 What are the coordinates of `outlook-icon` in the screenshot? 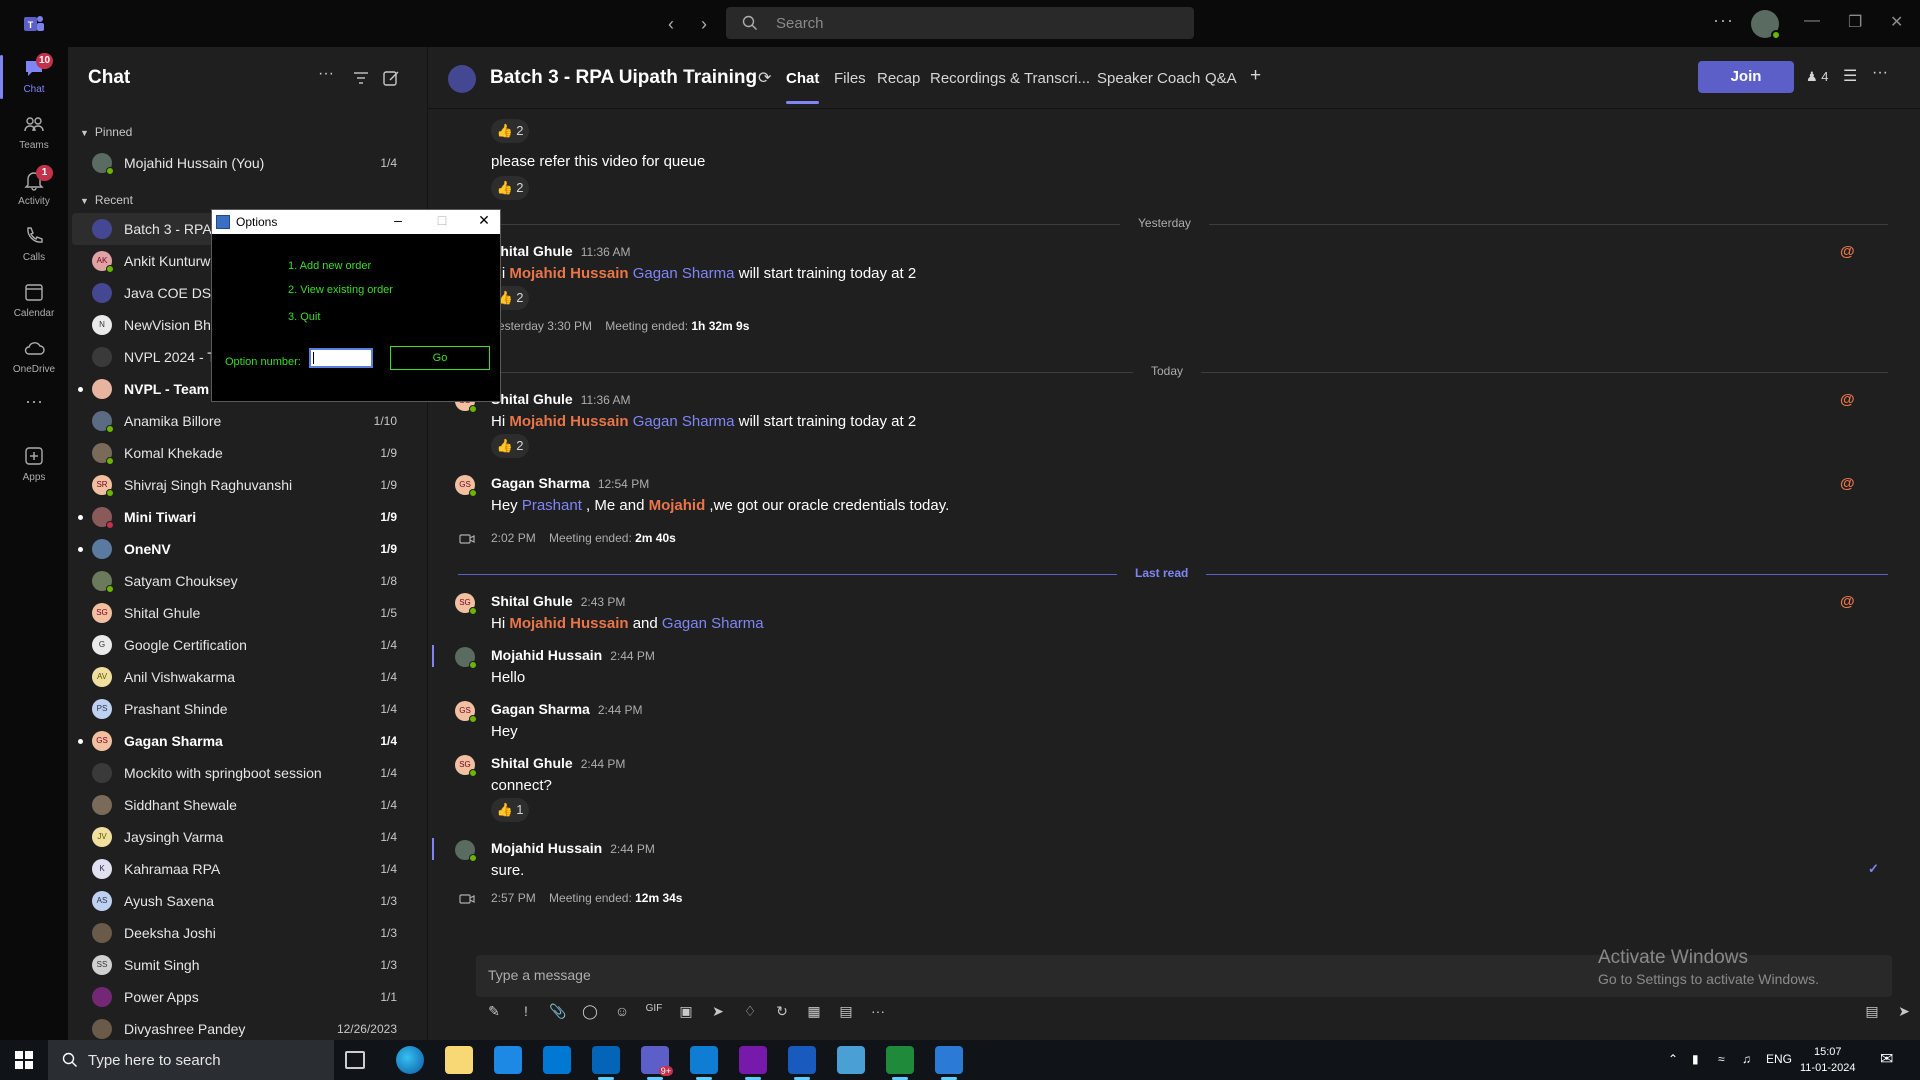 It's located at (606, 1063).